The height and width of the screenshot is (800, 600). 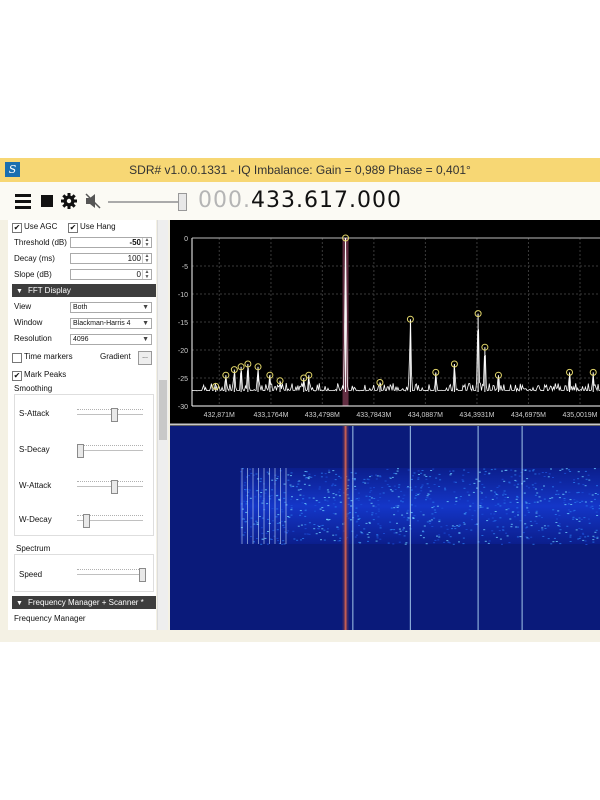 What do you see at coordinates (111, 307) in the screenshot?
I see `view-select: Both ▼` at bounding box center [111, 307].